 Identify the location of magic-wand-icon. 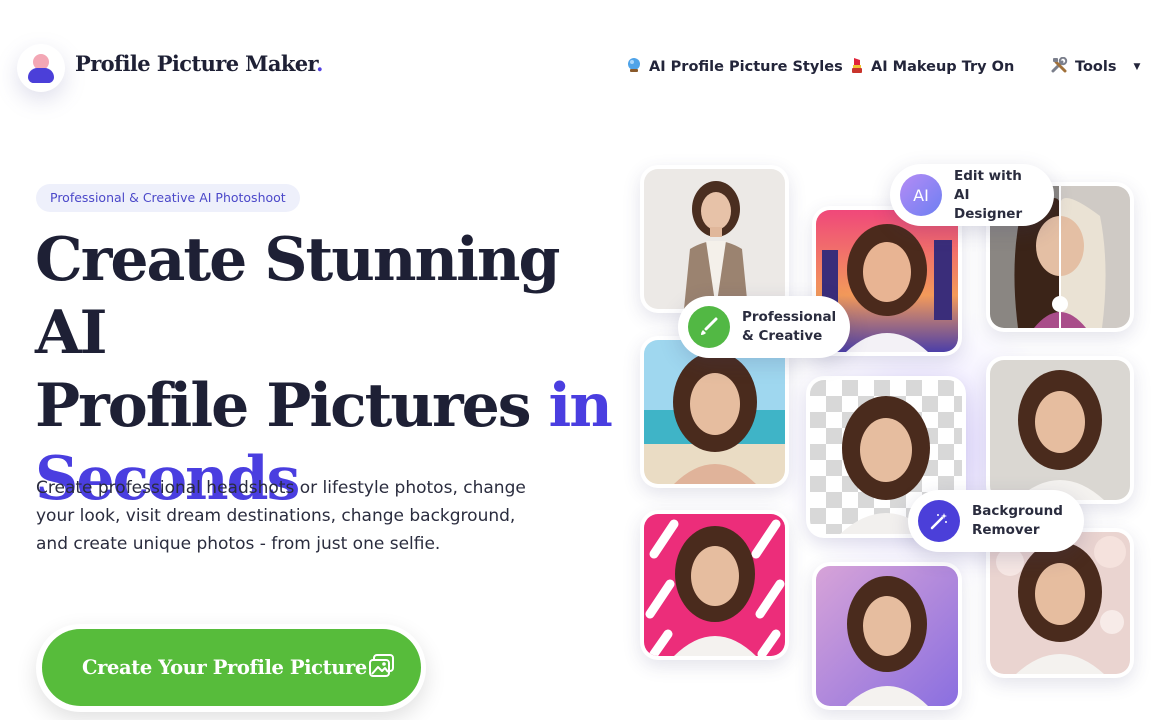
(939, 521).